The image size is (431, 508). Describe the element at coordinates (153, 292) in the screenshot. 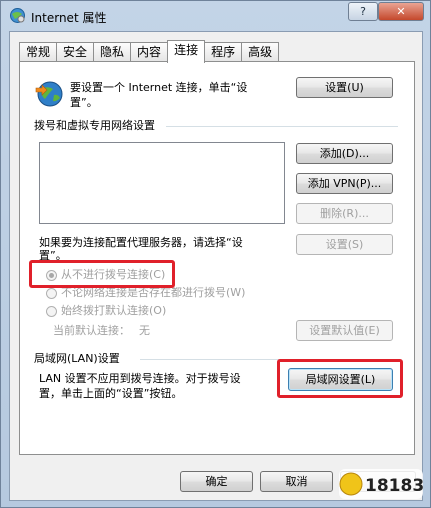

I see `radio-dial-when-no-network-label: 不论网络连接是否存在都进行拨号(W)` at that location.